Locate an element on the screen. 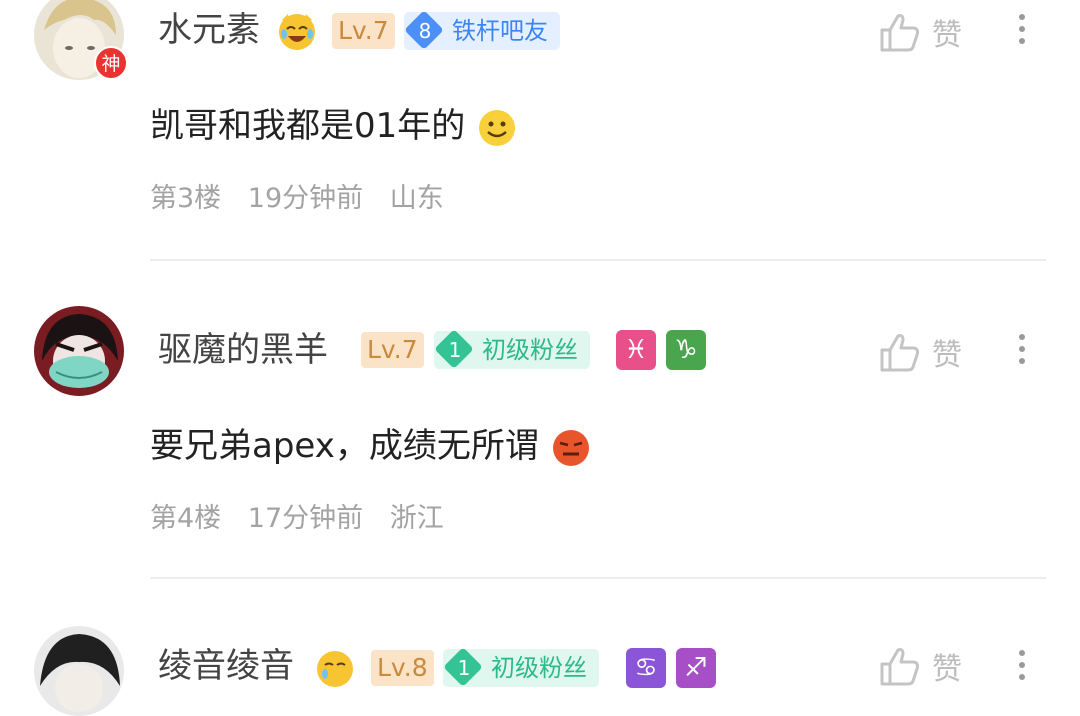  post-location: 山东 is located at coordinates (416, 198).